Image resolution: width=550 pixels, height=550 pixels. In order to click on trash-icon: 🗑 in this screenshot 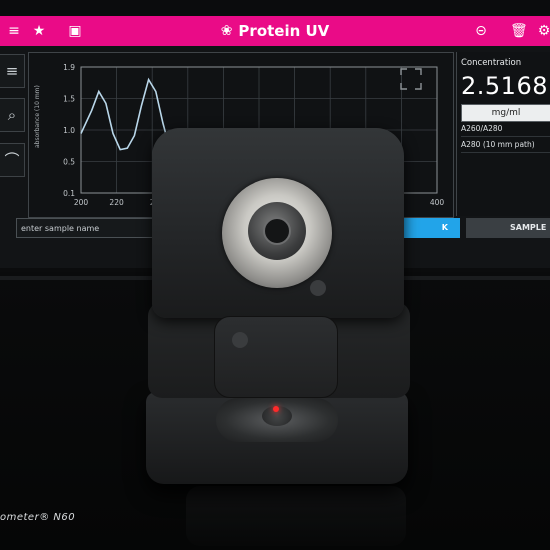, I will do `click(519, 31)`.